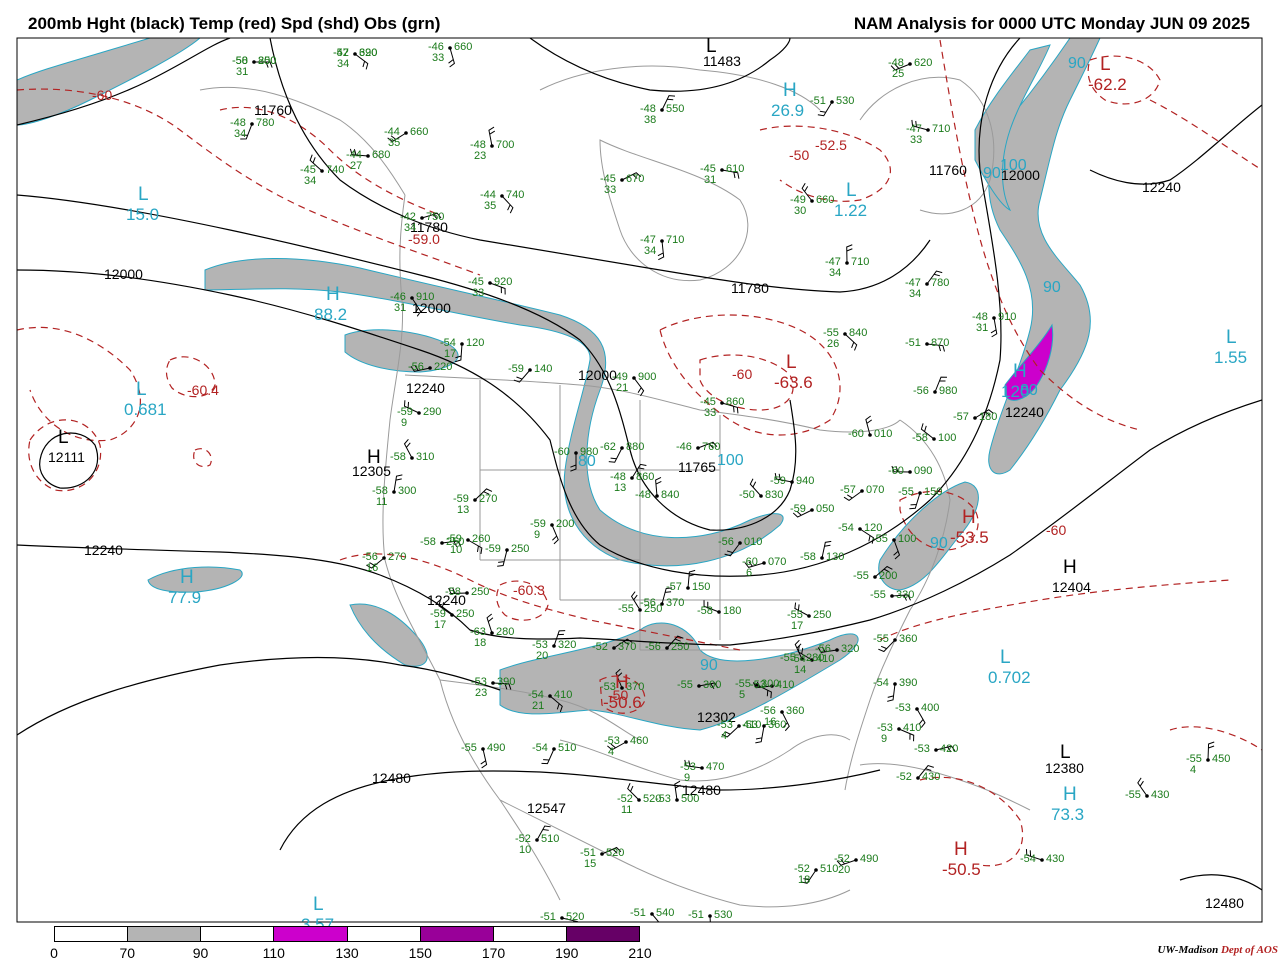  I want to click on obs-height: 510, so click(567, 748).